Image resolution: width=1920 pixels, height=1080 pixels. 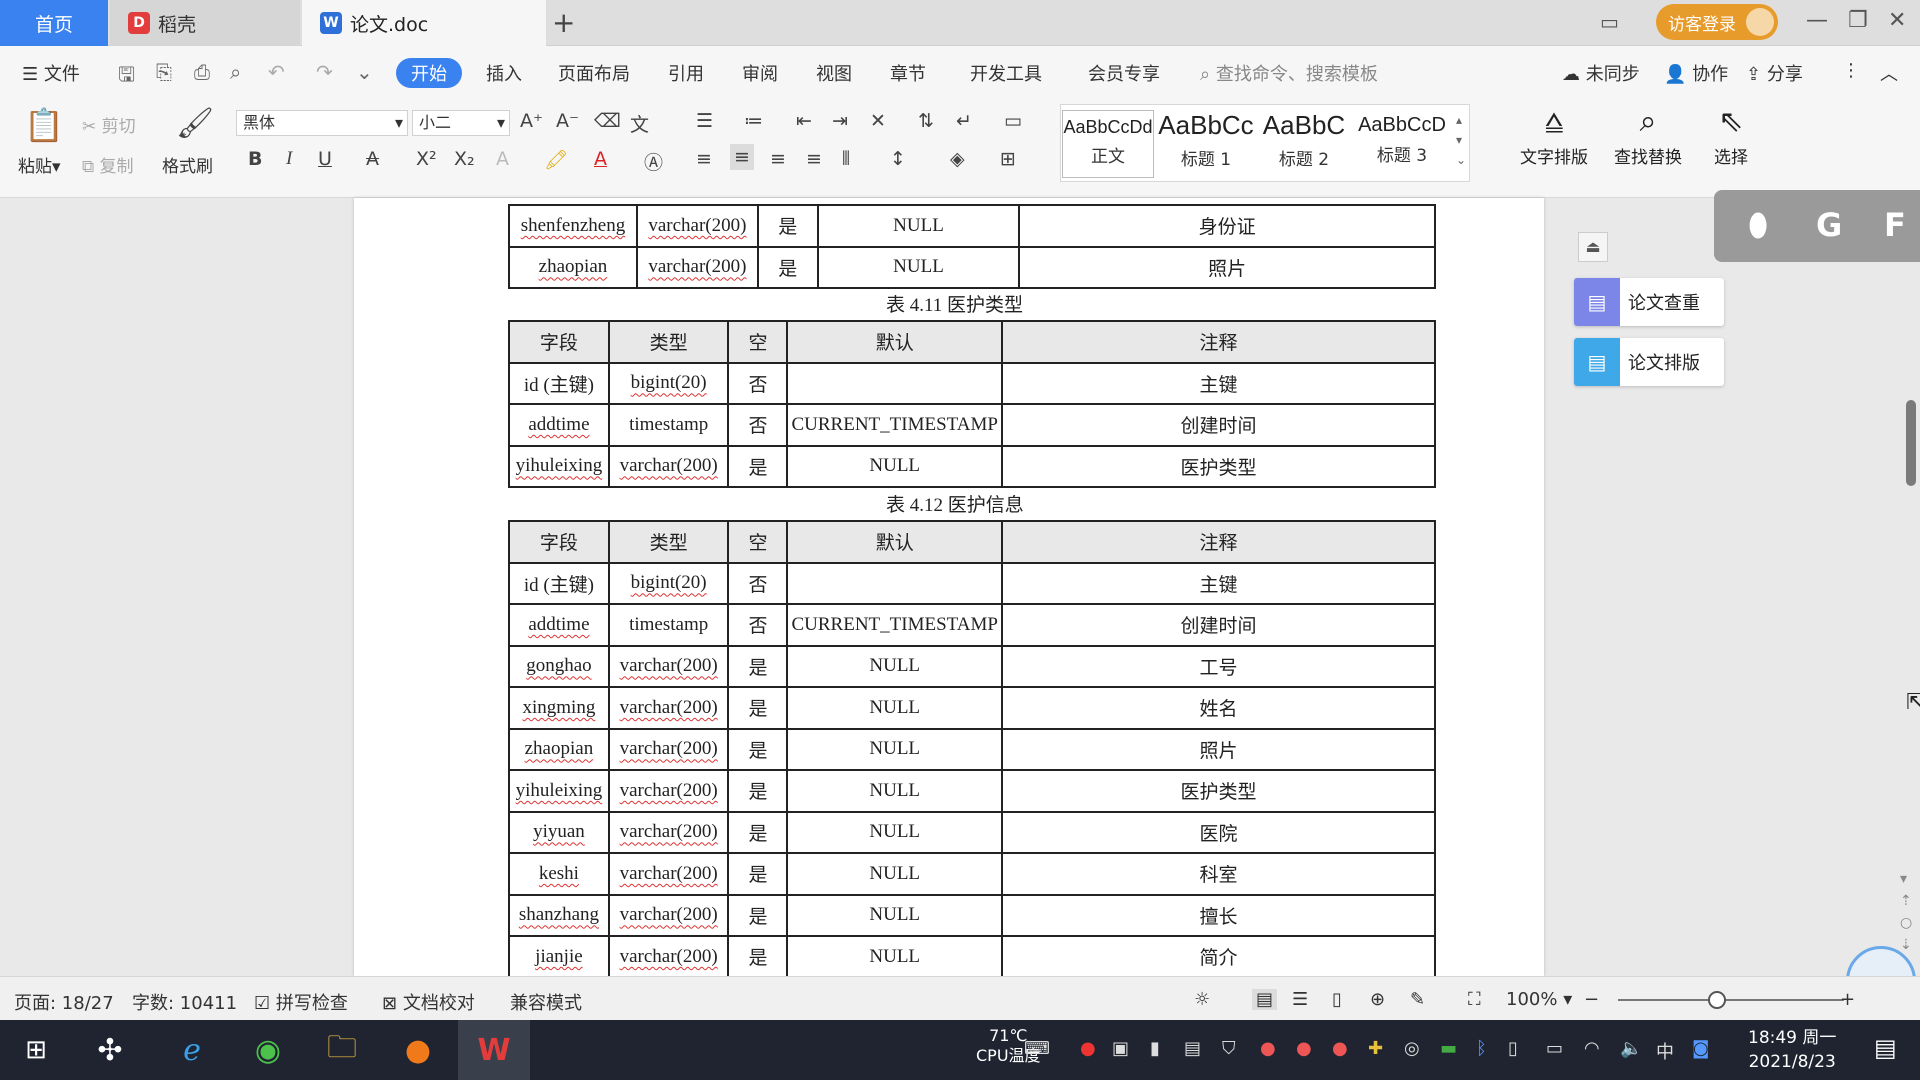 What do you see at coordinates (1037, 1048) in the screenshot?
I see `keyboard-icon: ⌨` at bounding box center [1037, 1048].